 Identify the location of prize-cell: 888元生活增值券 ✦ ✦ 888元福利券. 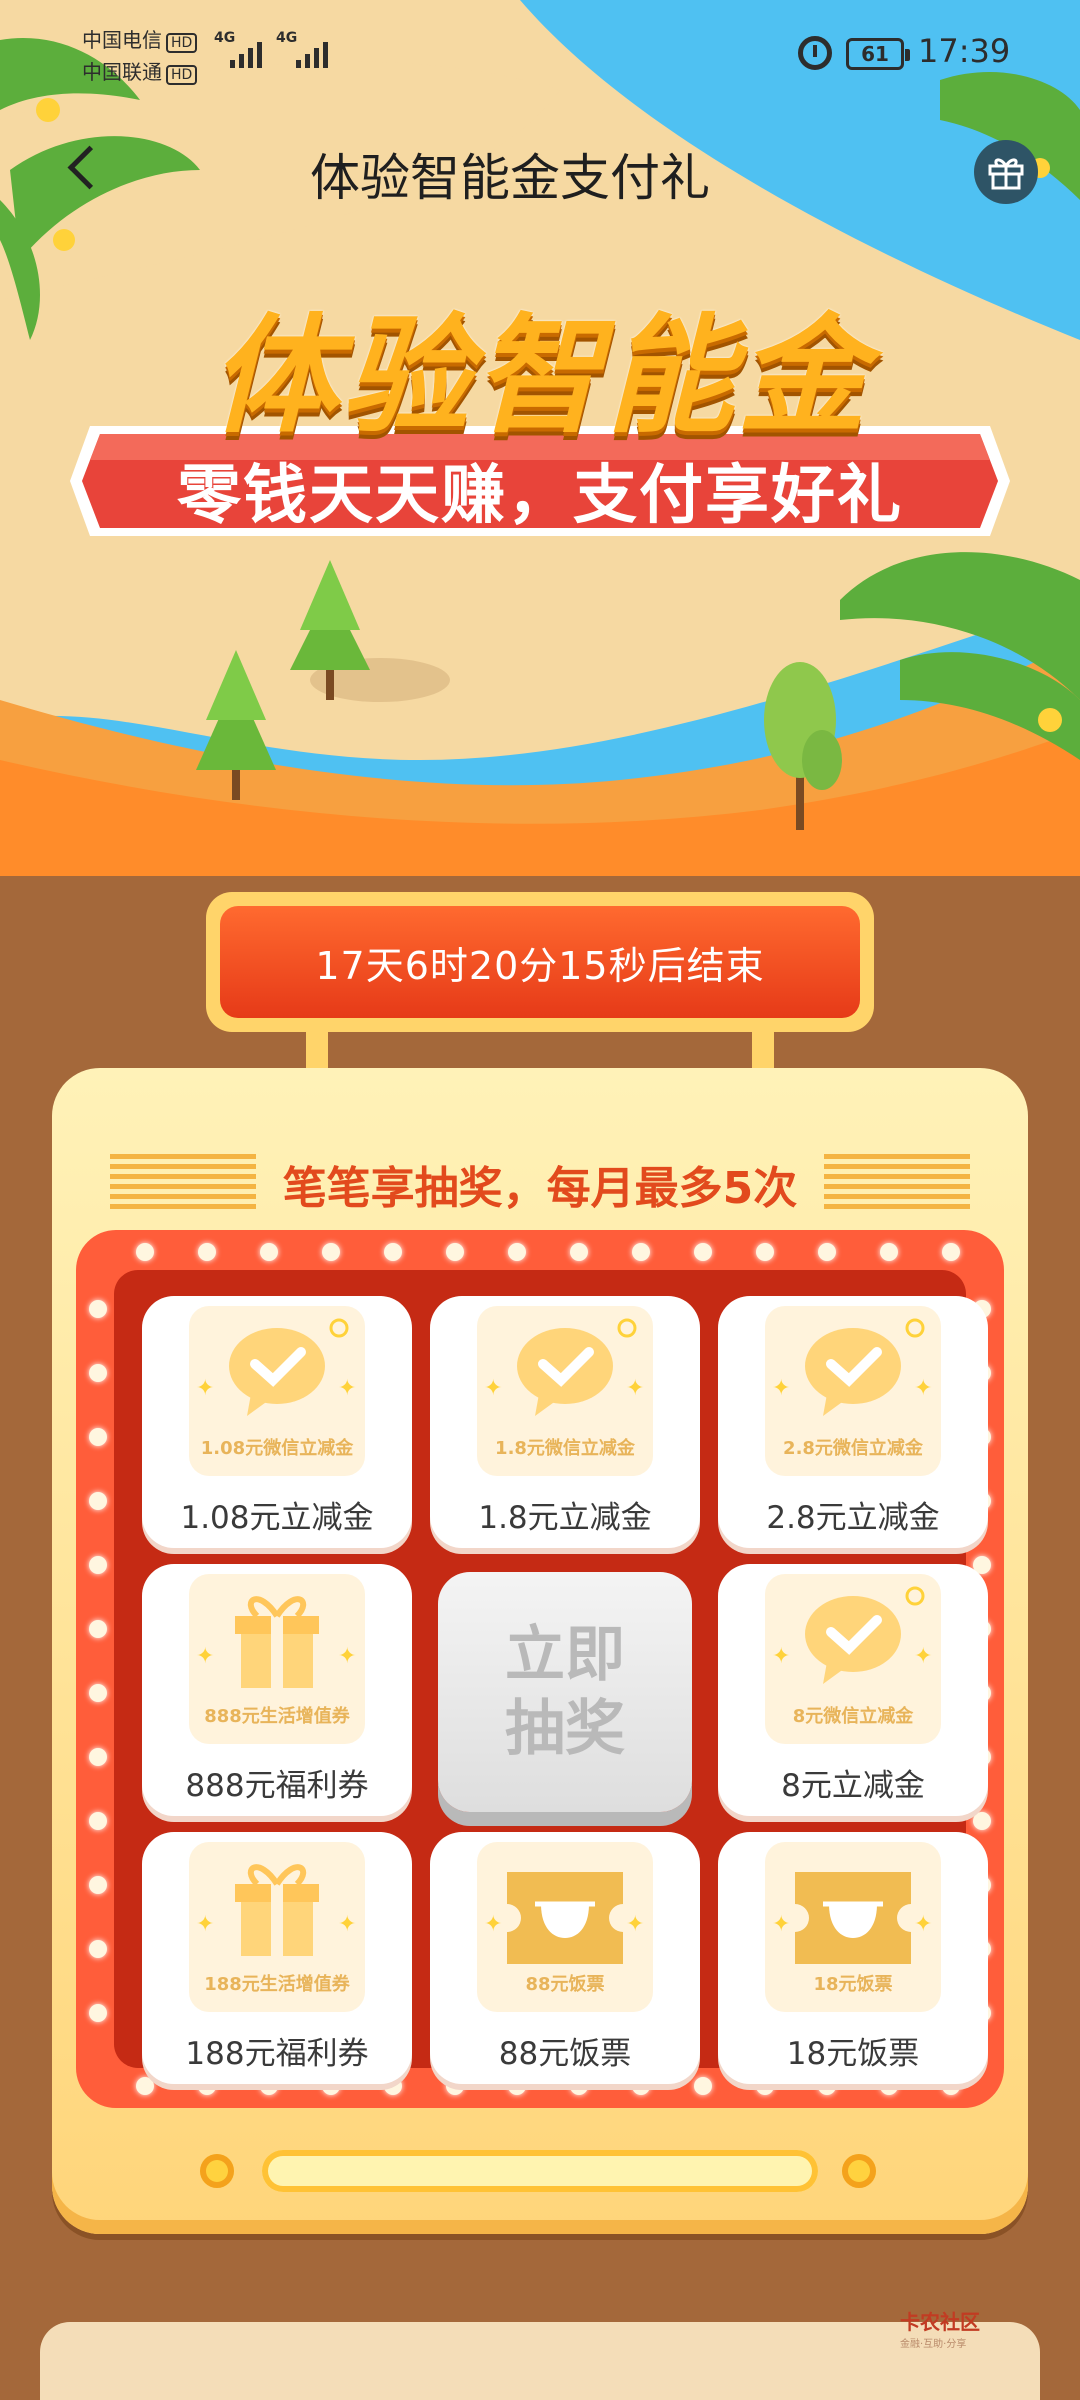
(277, 1690).